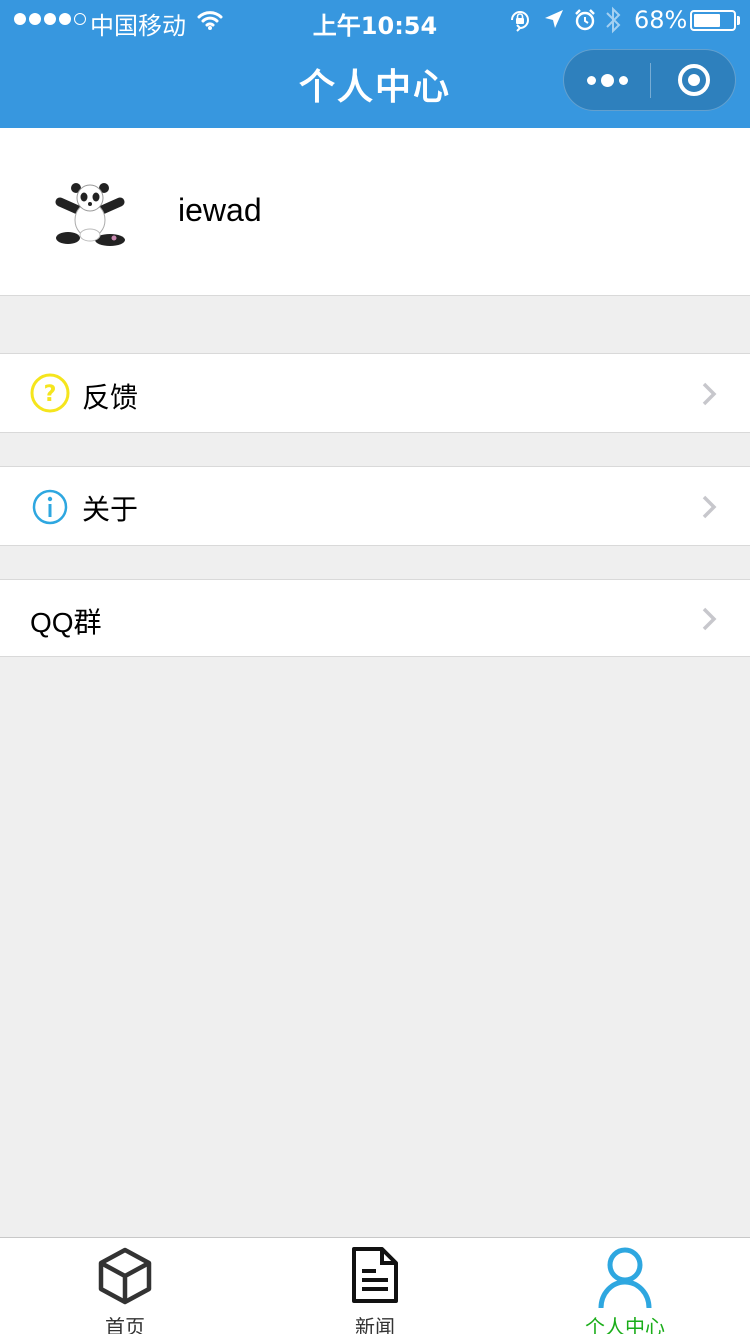 The width and height of the screenshot is (750, 1334). I want to click on battery-fill, so click(707, 20).